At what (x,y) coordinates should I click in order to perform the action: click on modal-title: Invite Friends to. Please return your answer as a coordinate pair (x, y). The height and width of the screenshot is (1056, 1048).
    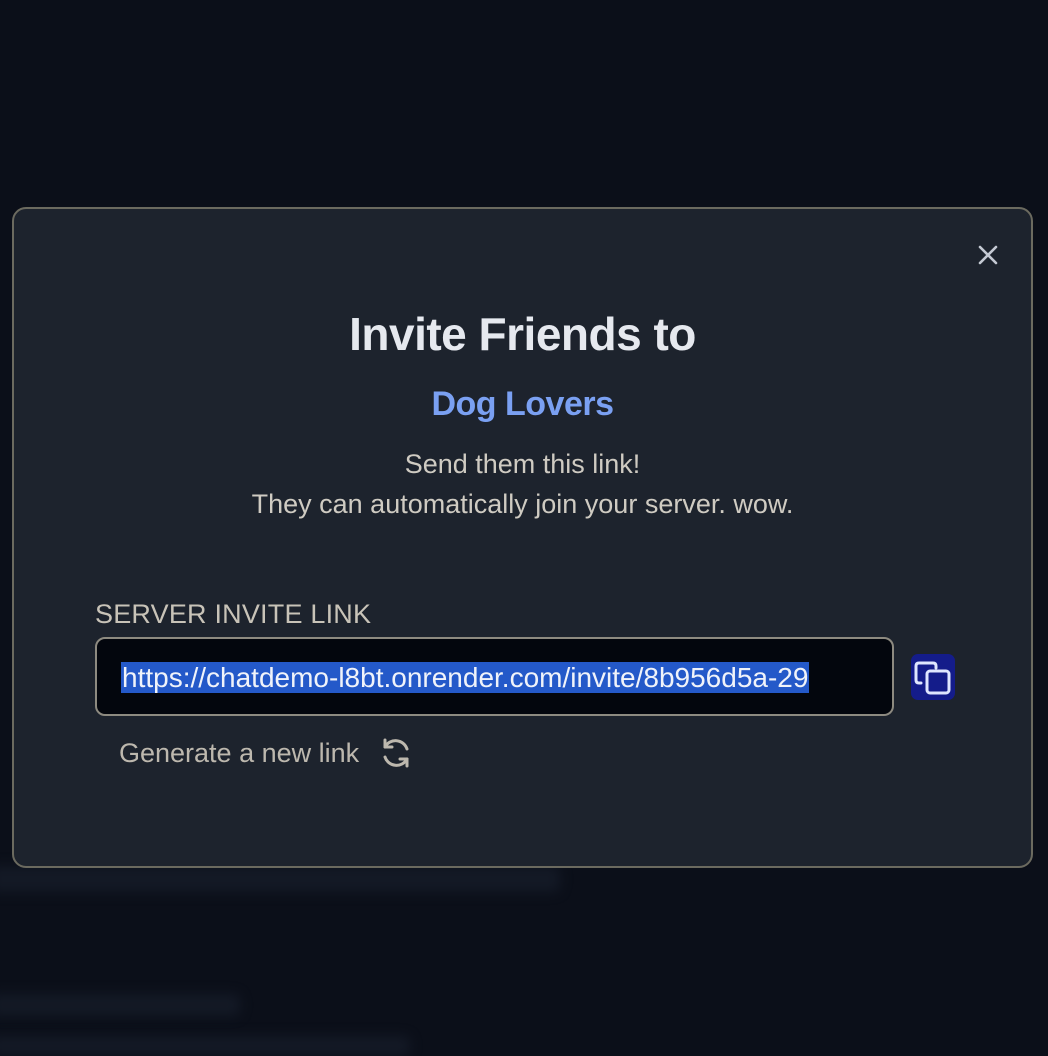
    Looking at the image, I should click on (522, 334).